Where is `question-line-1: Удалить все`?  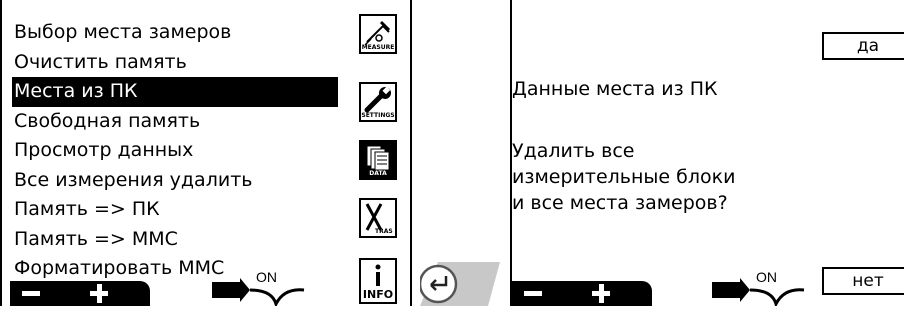 question-line-1: Удалить все is located at coordinates (573, 151).